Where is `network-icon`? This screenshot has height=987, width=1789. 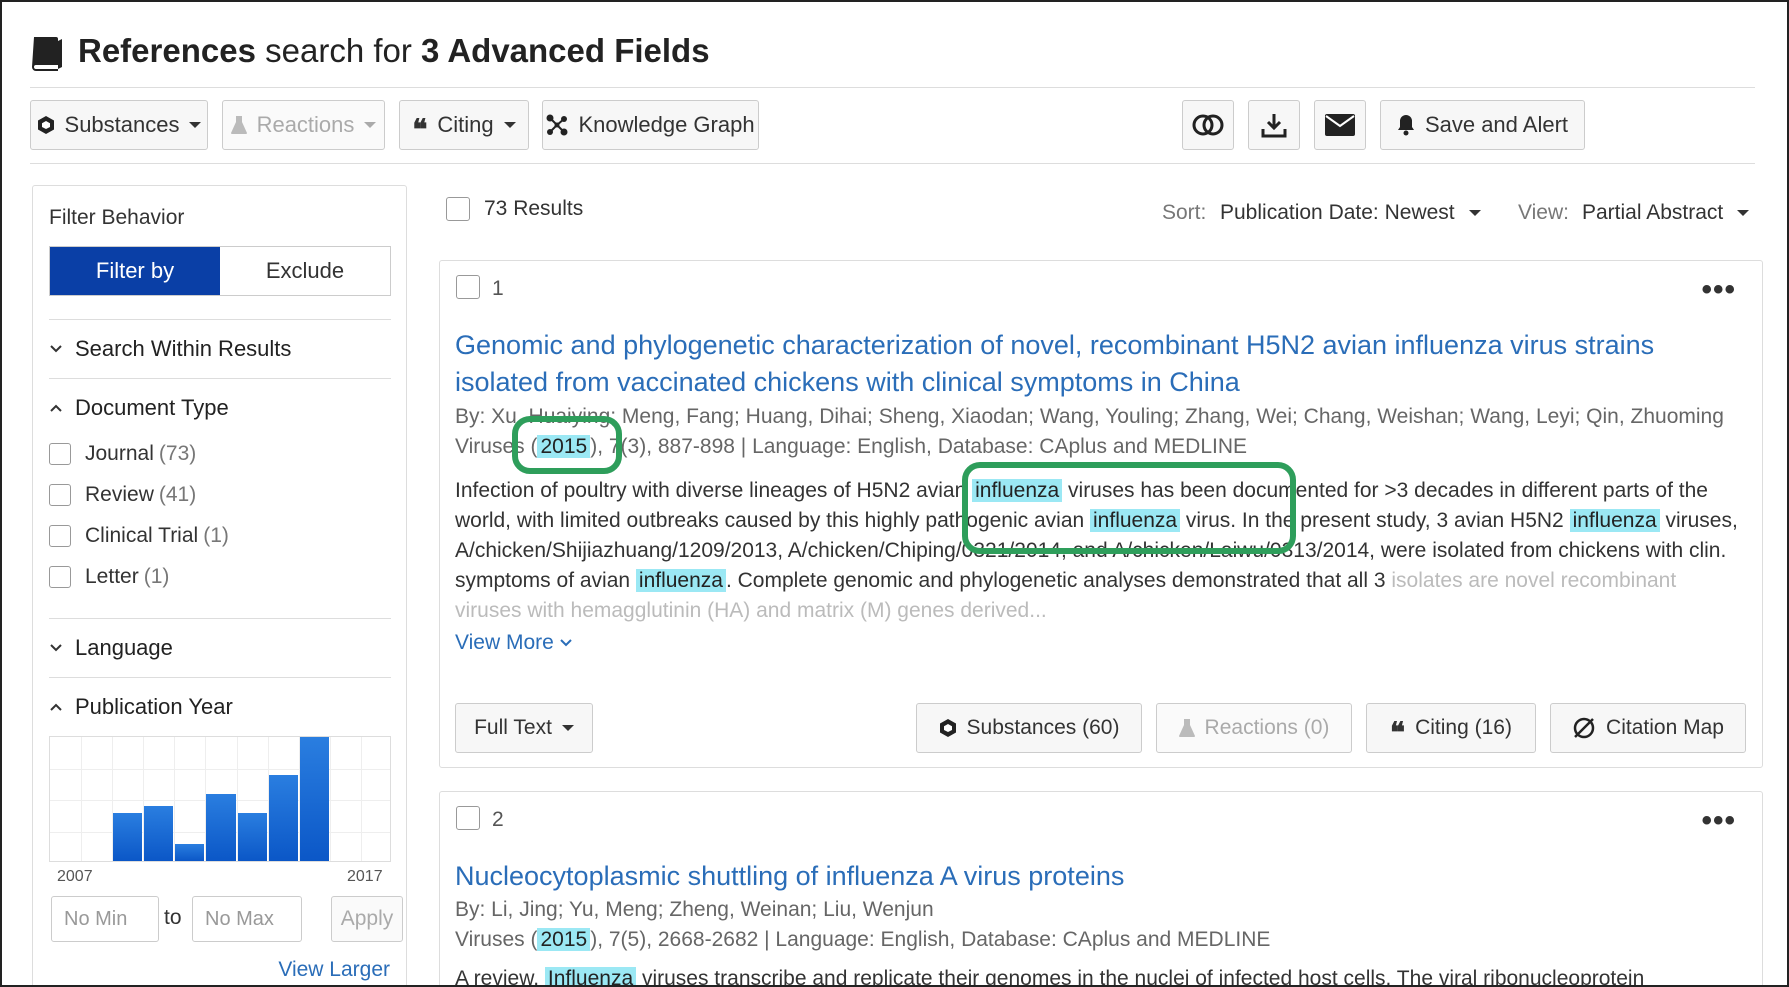 network-icon is located at coordinates (557, 125).